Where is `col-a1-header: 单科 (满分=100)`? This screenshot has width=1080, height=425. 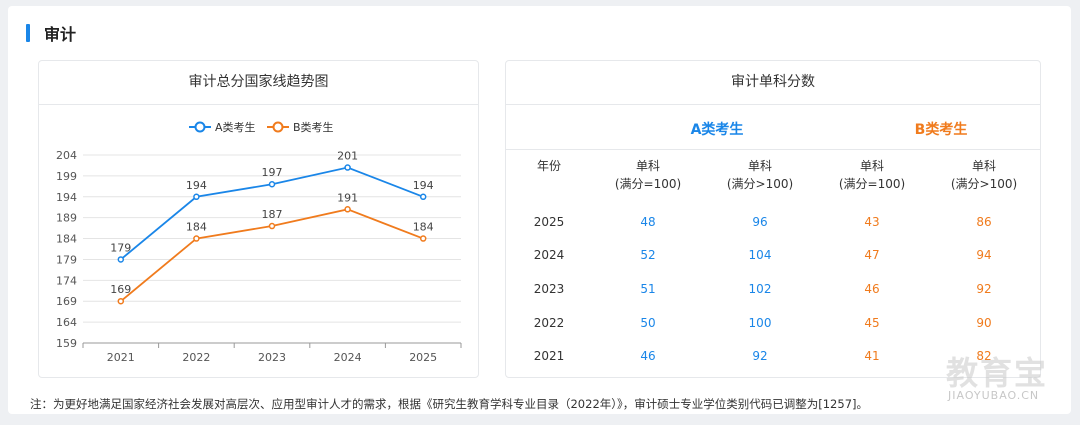
col-a1-header: 单科 (满分=100) is located at coordinates (648, 181).